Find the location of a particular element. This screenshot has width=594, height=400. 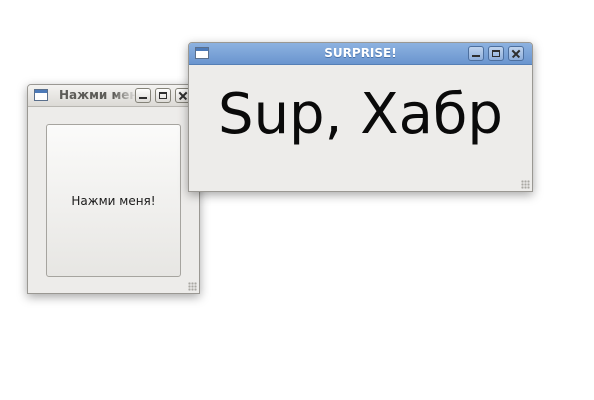

press-me-button: Нажми меня! is located at coordinates (113, 200).